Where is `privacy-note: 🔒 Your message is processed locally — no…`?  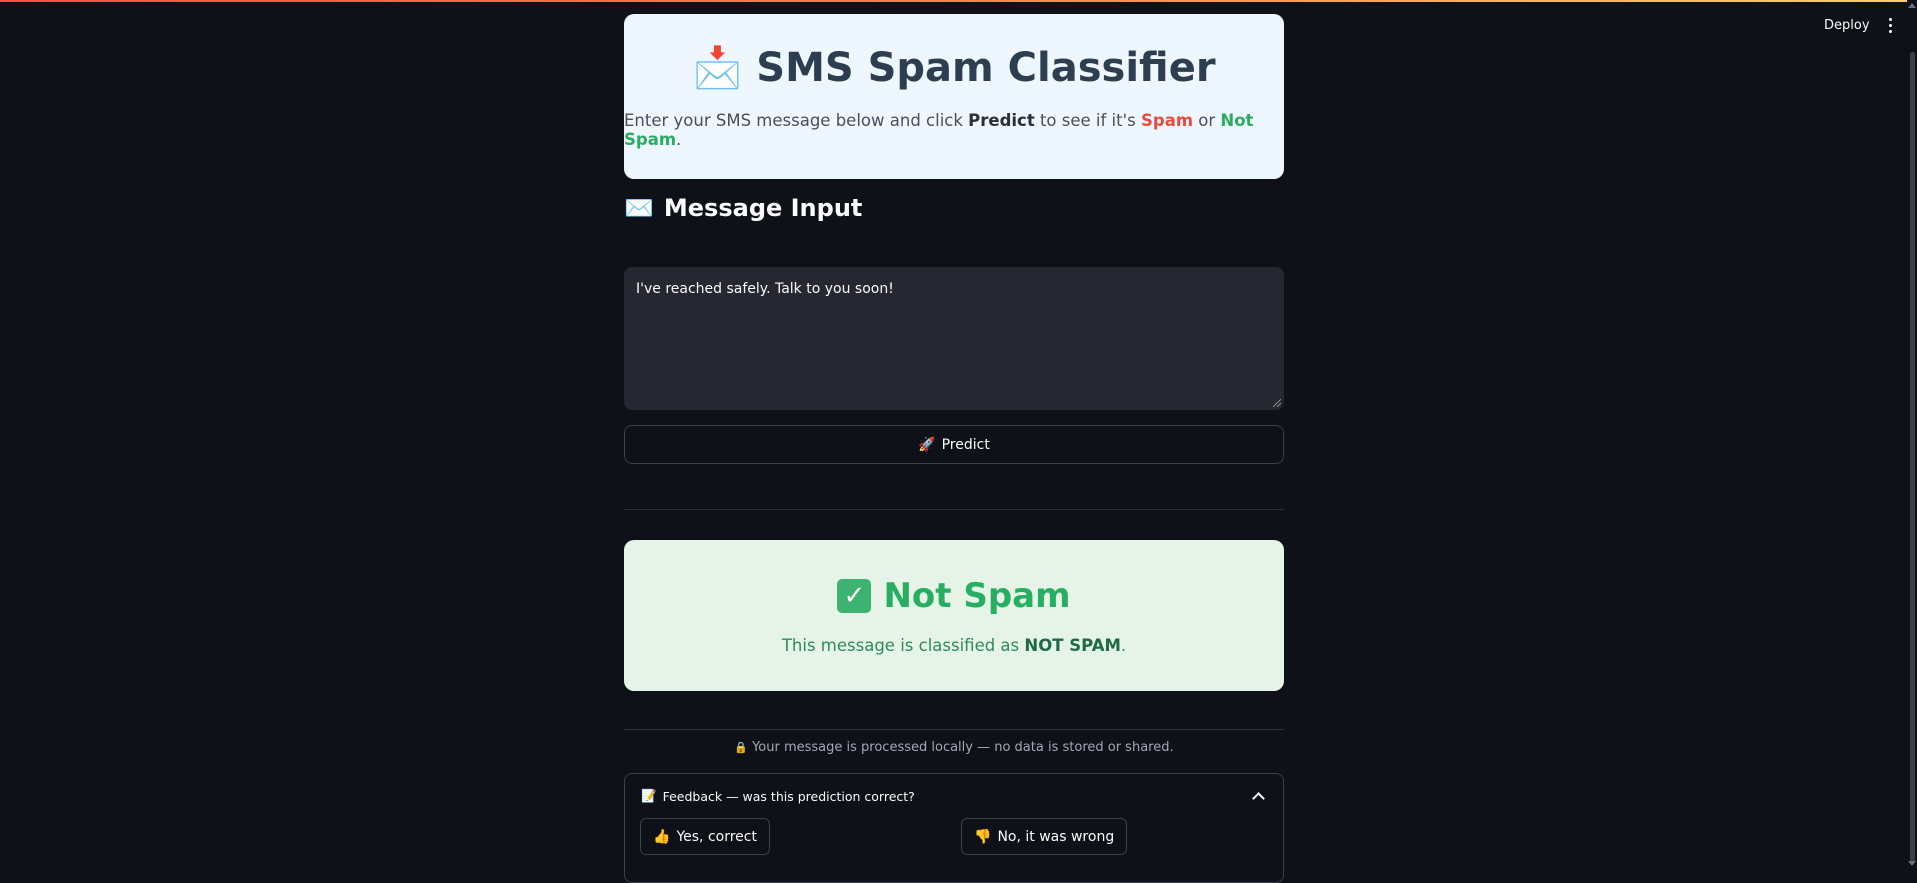 privacy-note: 🔒 Your message is processed locally — no… is located at coordinates (954, 747).